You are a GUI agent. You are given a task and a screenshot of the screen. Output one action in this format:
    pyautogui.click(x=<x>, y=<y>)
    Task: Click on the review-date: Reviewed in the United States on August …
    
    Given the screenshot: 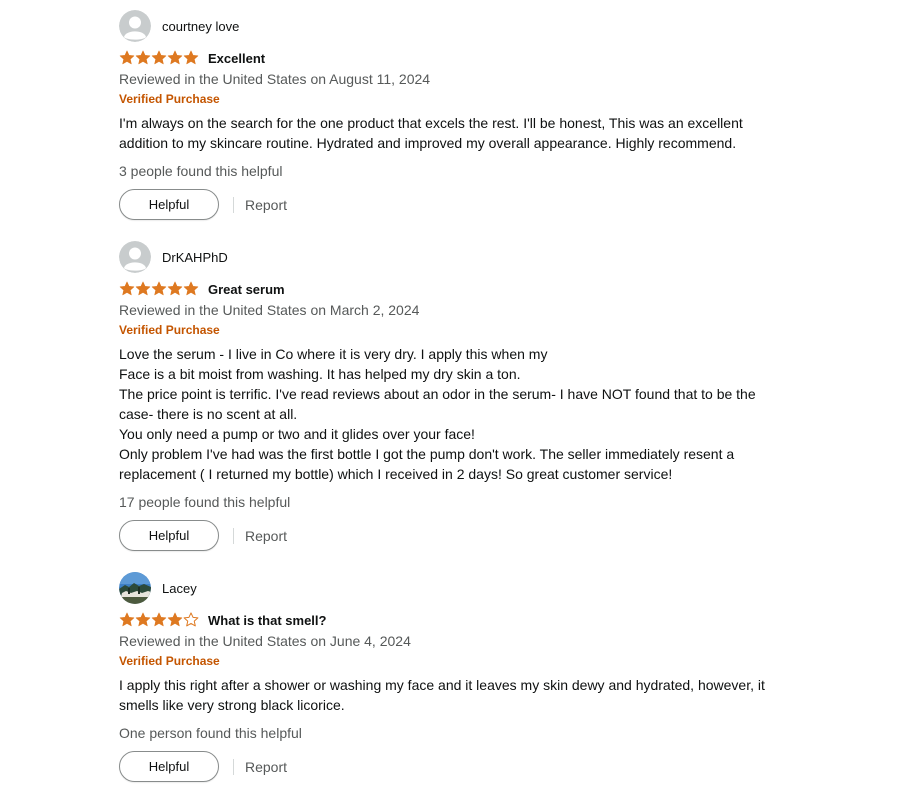 What is the action you would take?
    pyautogui.click(x=275, y=79)
    